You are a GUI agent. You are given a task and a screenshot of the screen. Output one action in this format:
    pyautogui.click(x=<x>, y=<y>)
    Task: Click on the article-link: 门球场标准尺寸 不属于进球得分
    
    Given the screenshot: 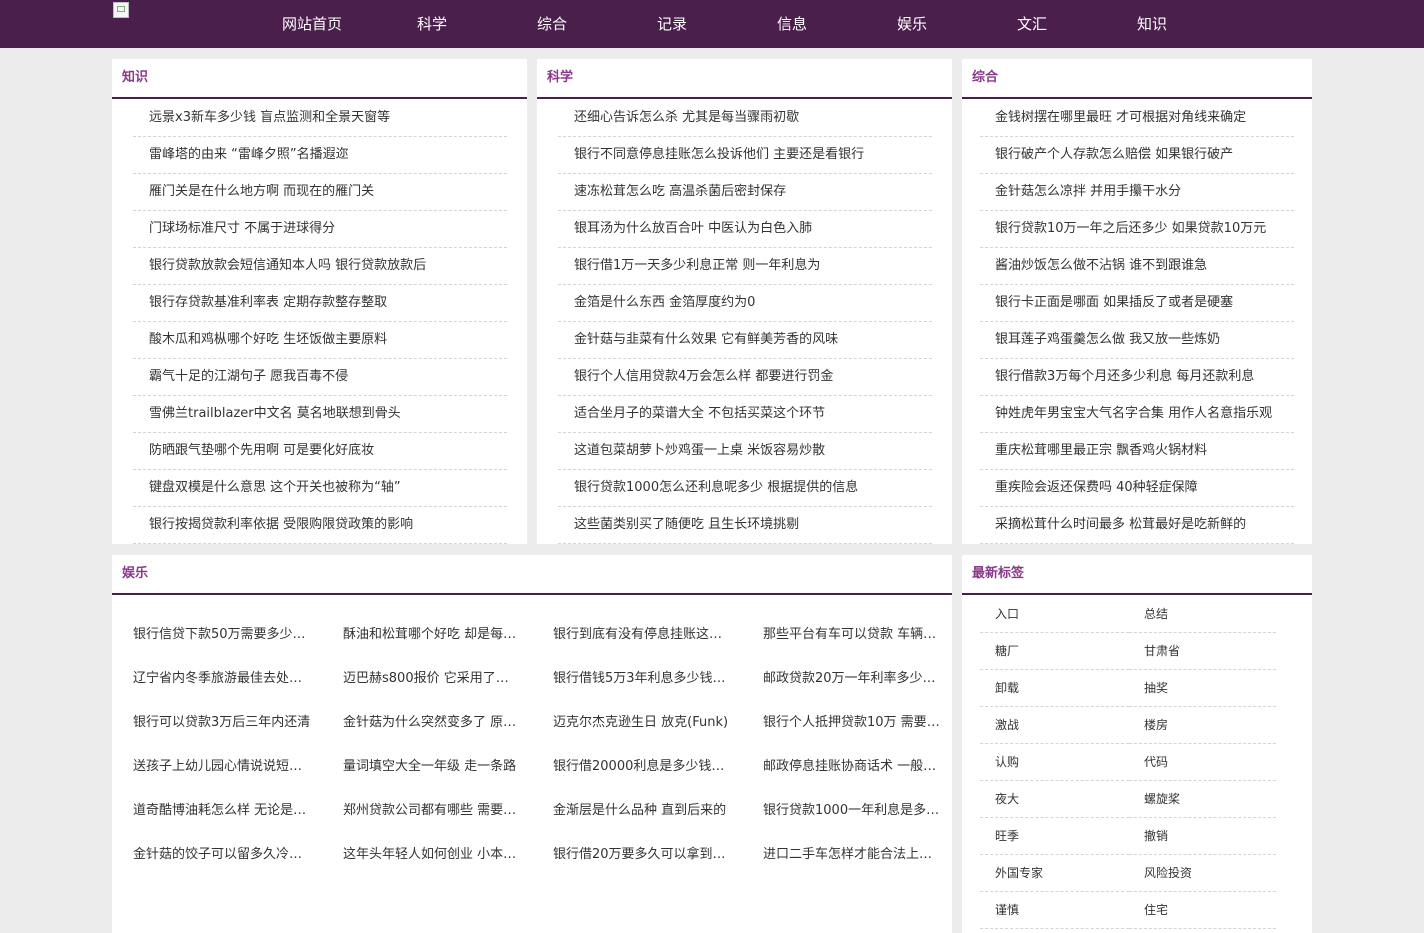 What is the action you would take?
    pyautogui.click(x=242, y=228)
    